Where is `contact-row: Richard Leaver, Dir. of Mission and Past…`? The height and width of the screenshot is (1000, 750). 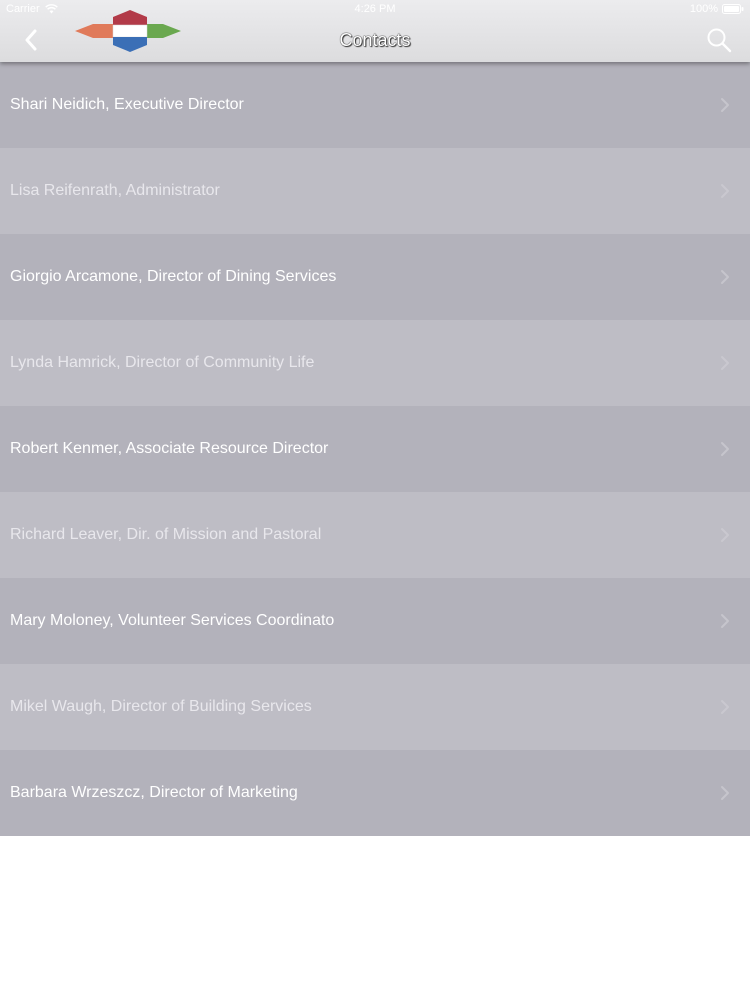 contact-row: Richard Leaver, Dir. of Mission and Past… is located at coordinates (375, 535).